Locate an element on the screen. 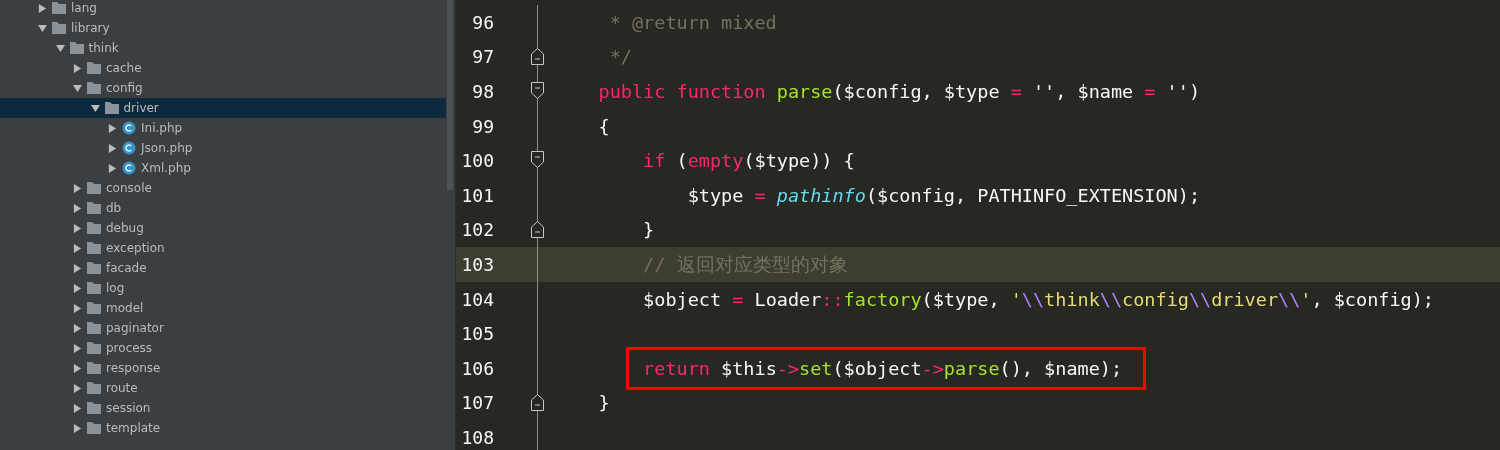 The image size is (1500, 450). line-number: 99 is located at coordinates (482, 126).